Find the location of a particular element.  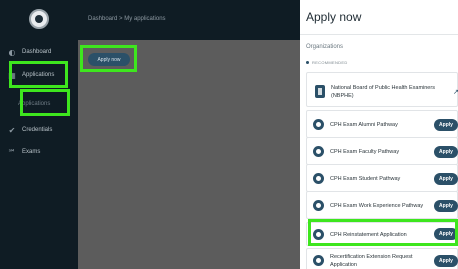

application-name: CPH Exam Faculty Pathway is located at coordinates (365, 152).